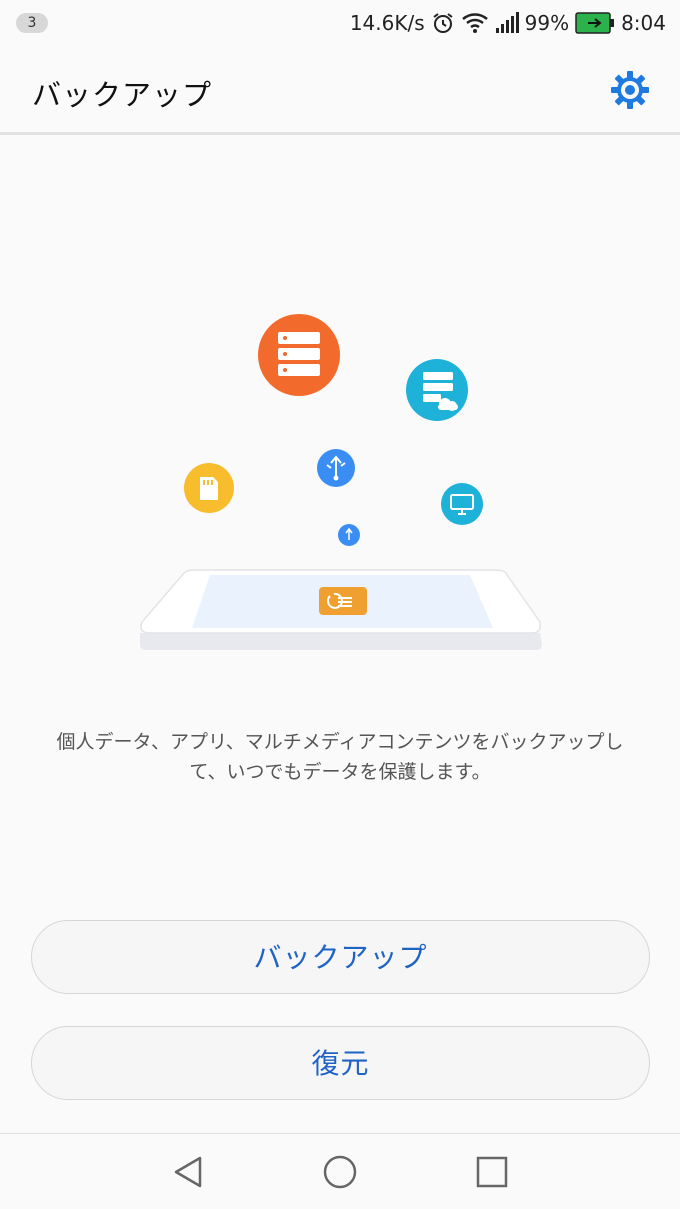  What do you see at coordinates (340, 957) in the screenshot?
I see `backup-button: バックアップ` at bounding box center [340, 957].